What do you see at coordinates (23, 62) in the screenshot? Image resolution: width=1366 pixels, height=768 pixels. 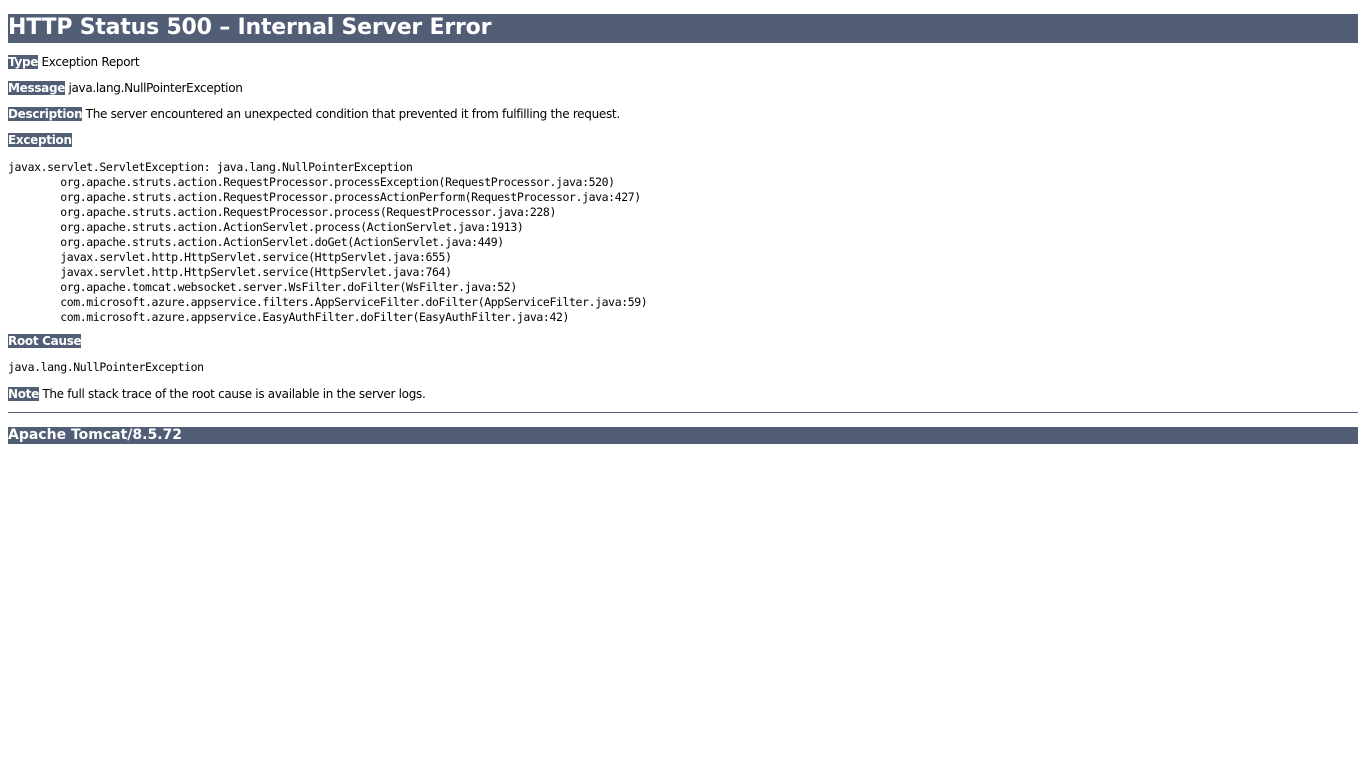 I see `type-label: Type` at bounding box center [23, 62].